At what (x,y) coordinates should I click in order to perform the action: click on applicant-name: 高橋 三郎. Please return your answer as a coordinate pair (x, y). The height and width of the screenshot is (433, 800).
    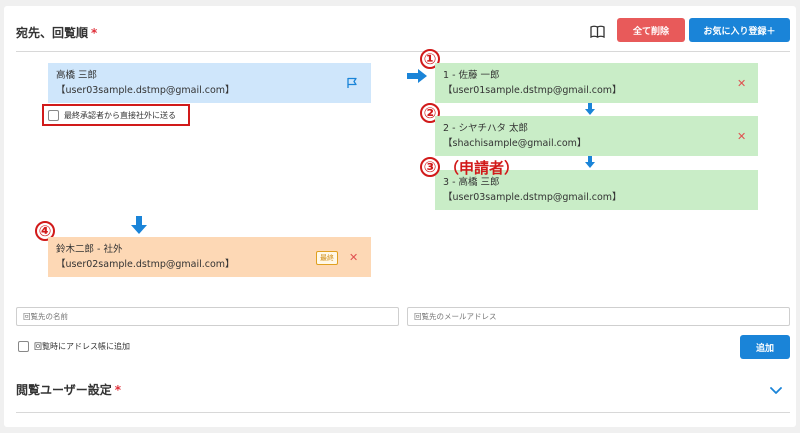
    Looking at the image, I should click on (77, 75).